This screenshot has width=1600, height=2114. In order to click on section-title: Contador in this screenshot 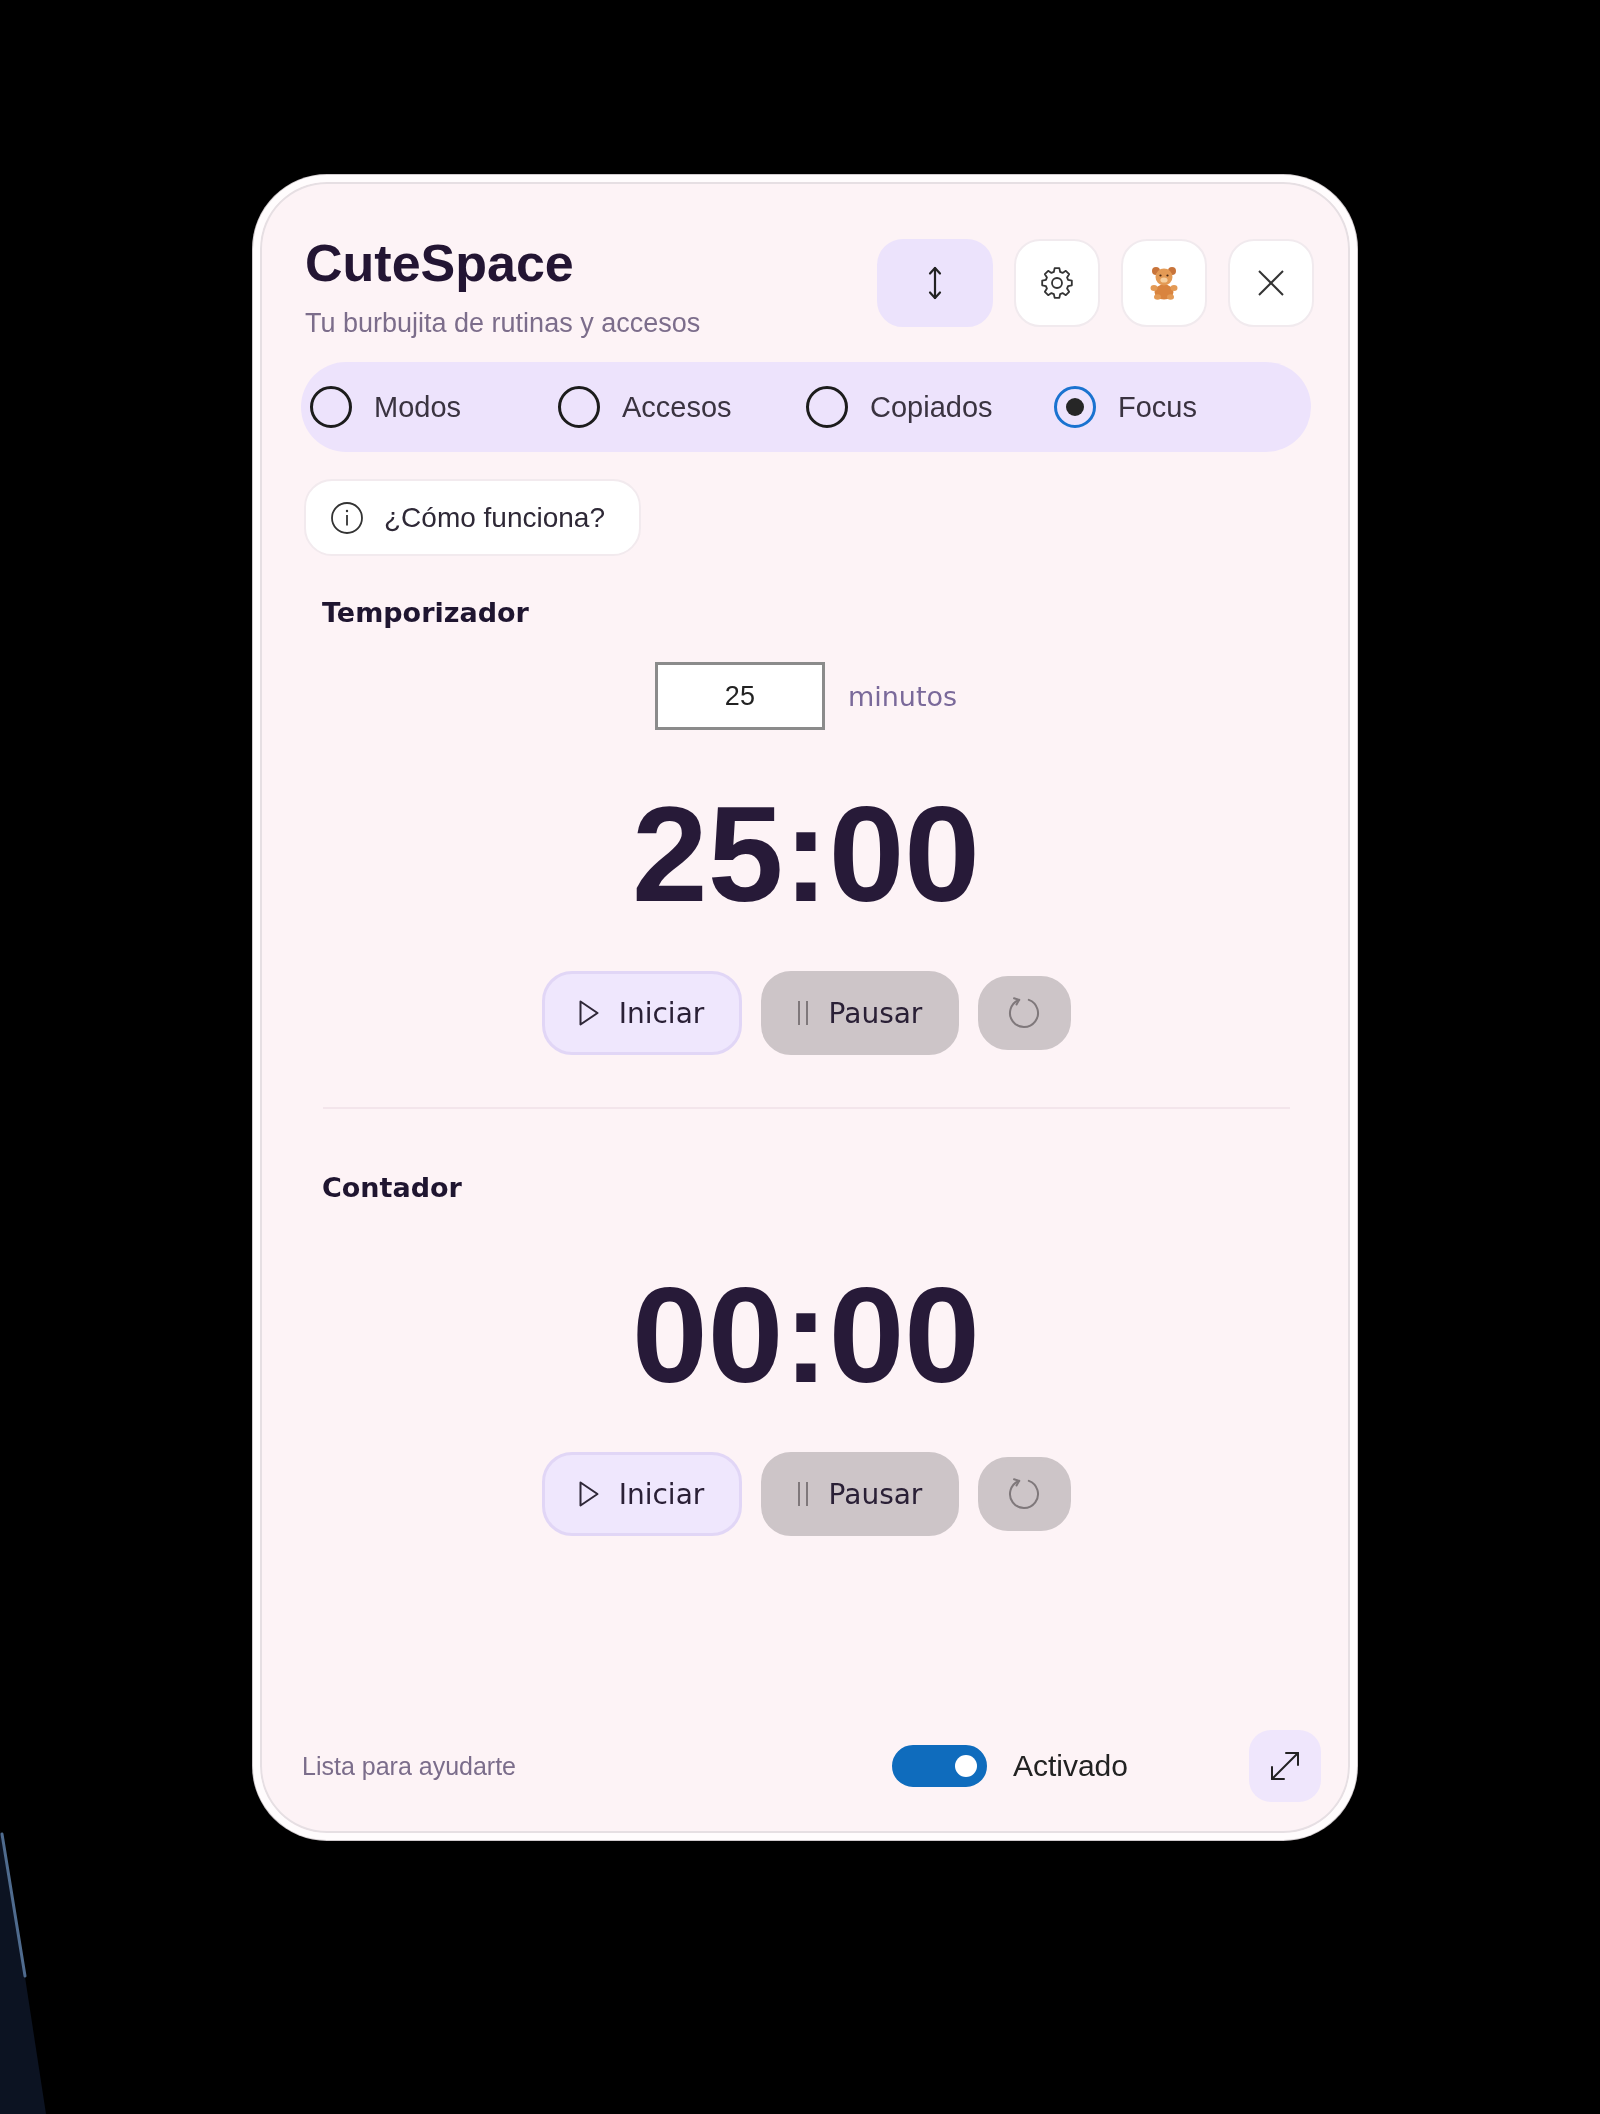, I will do `click(392, 1188)`.